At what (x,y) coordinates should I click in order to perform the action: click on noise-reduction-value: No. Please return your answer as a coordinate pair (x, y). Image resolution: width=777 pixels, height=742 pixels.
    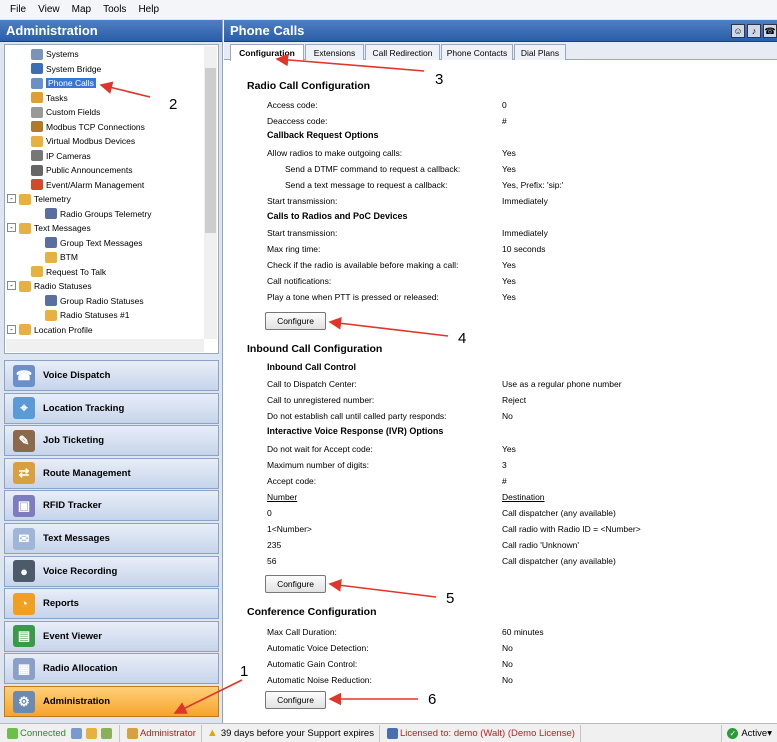
    Looking at the image, I should click on (507, 680).